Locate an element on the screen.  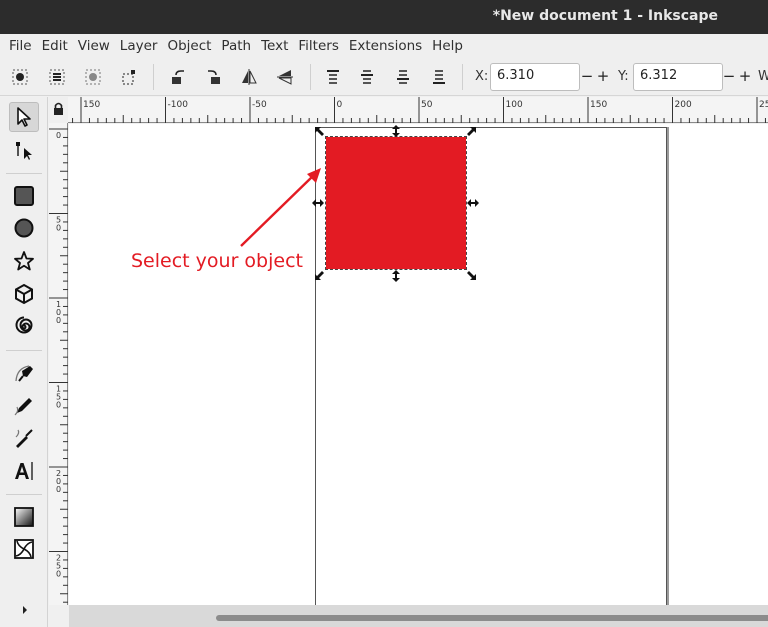
menu-help: Help is located at coordinates (447, 46).